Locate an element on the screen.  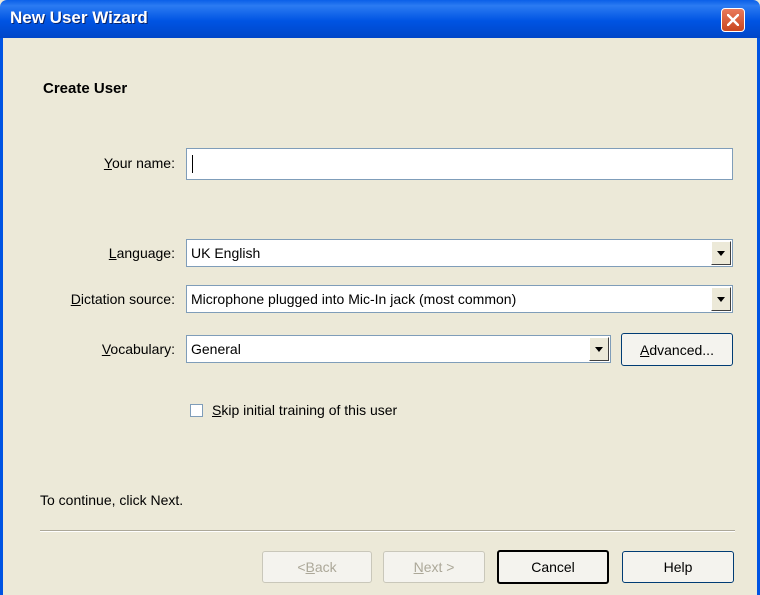
skip-training-label: Skip initial training of this user is located at coordinates (304, 410).